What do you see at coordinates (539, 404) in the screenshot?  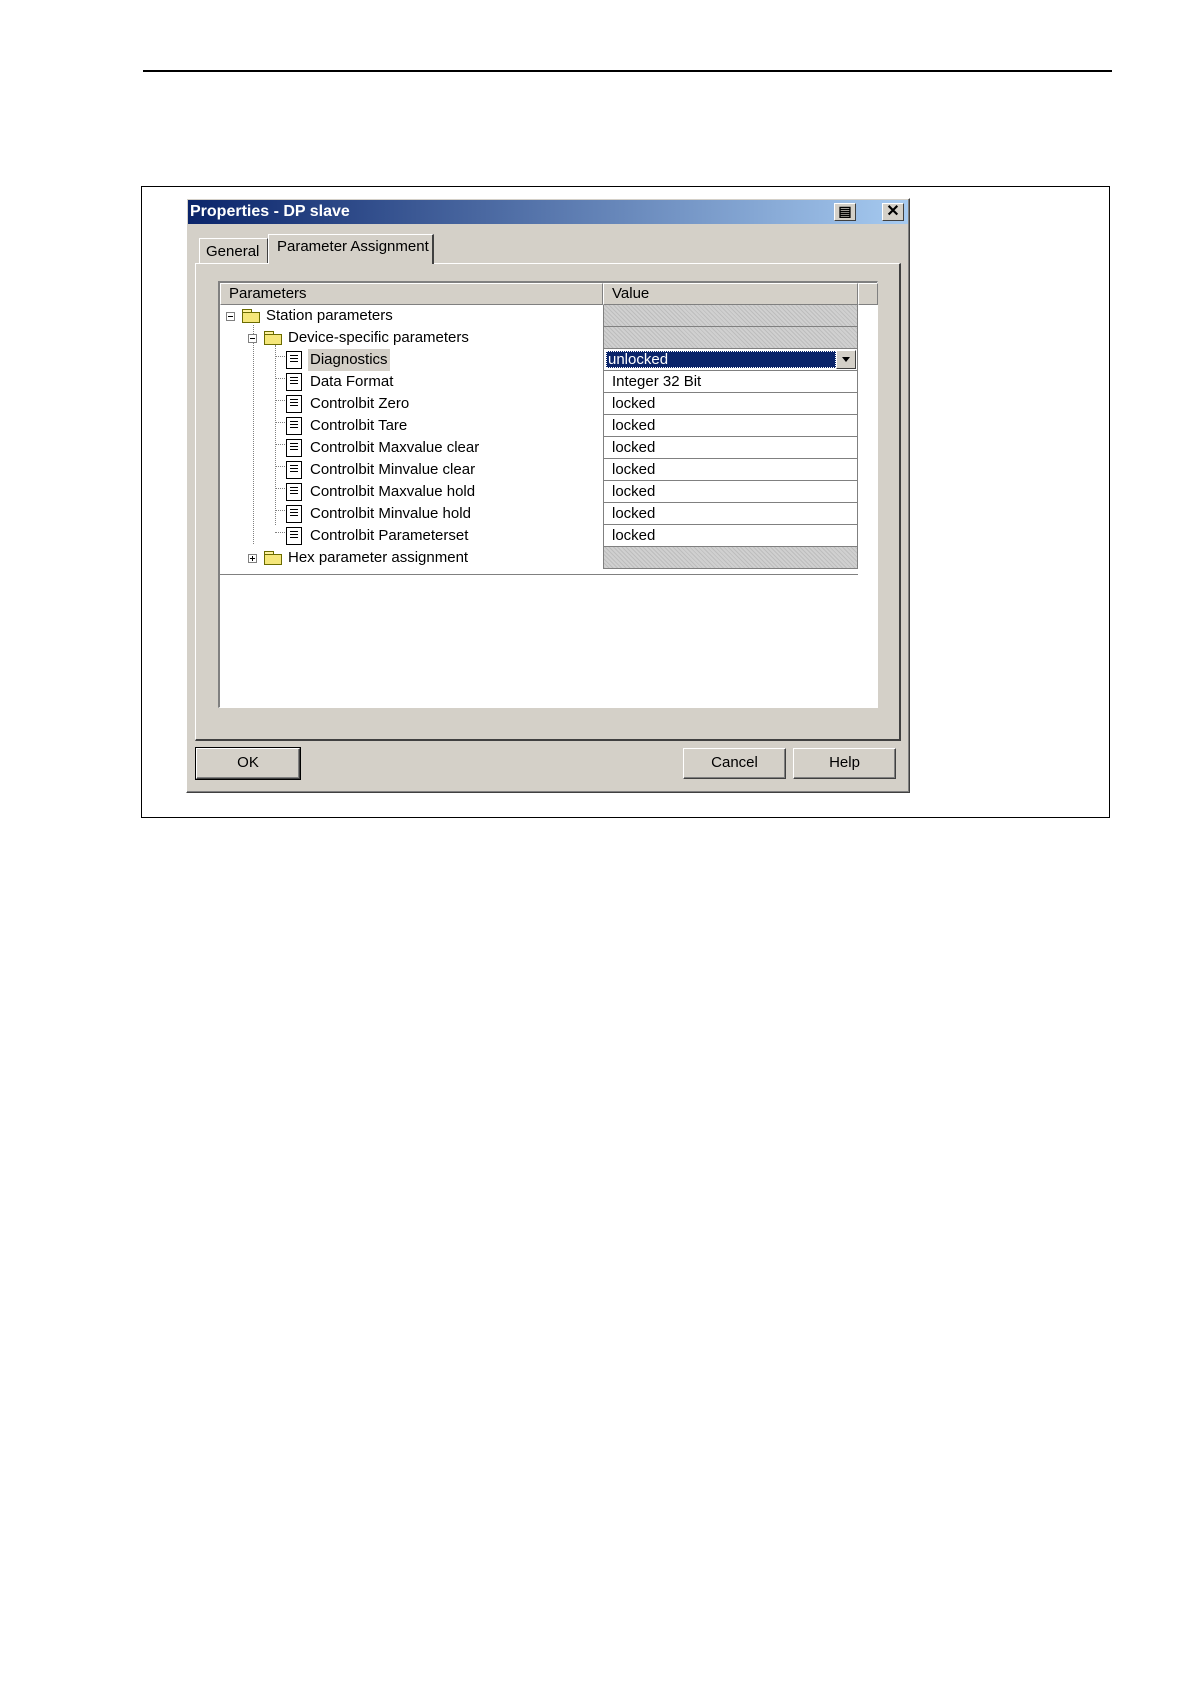 I see `tree-row-controlbit-zero: Controlbit Zero locked` at bounding box center [539, 404].